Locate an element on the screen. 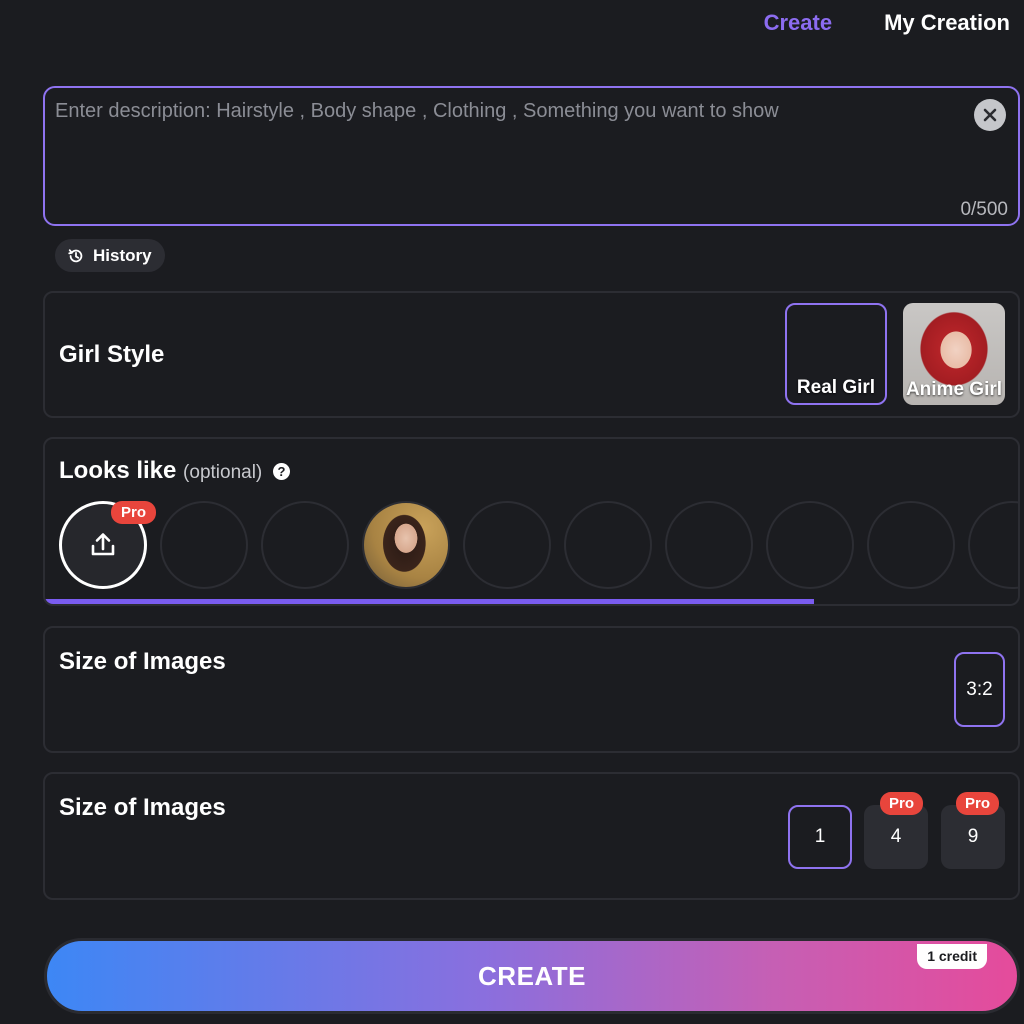  looks-like-title: Looks like (optional) ? is located at coordinates (174, 471).